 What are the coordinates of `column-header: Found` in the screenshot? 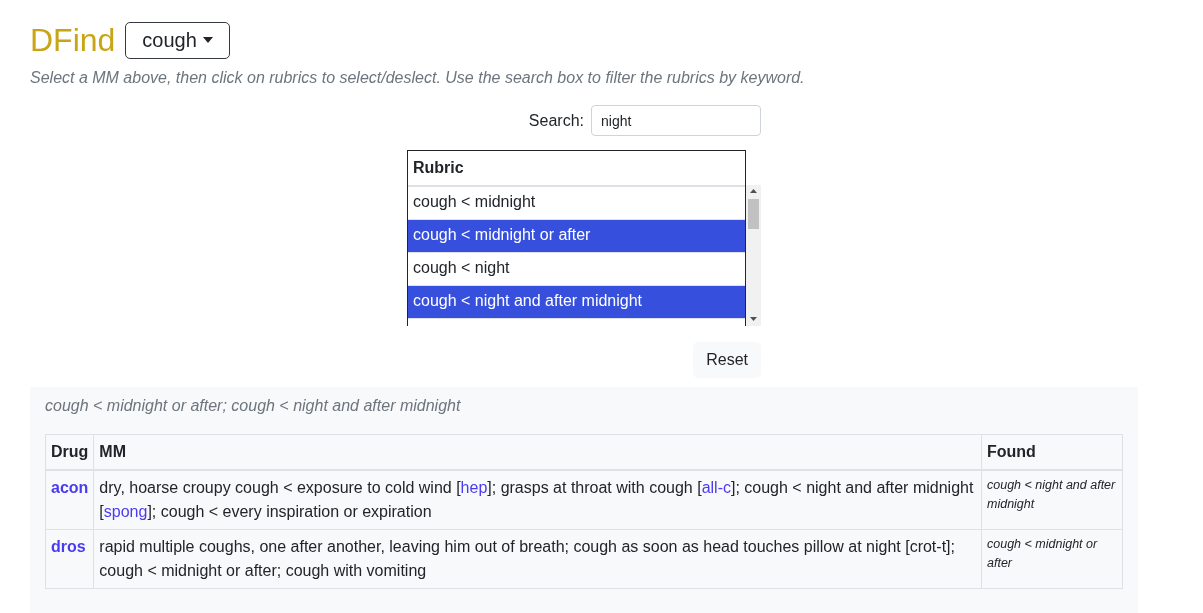 It's located at (1052, 452).